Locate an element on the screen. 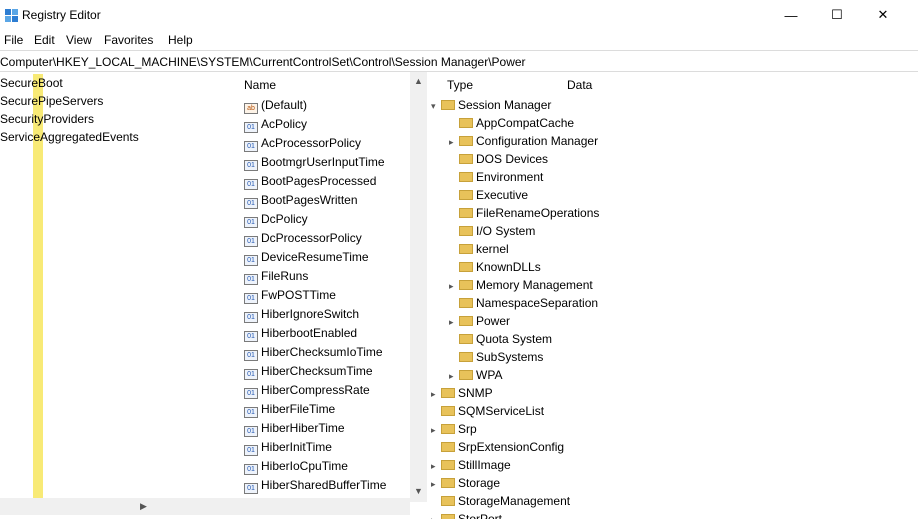  values-vertical-scrollbar: ▲ ▼ is located at coordinates (418, 287).